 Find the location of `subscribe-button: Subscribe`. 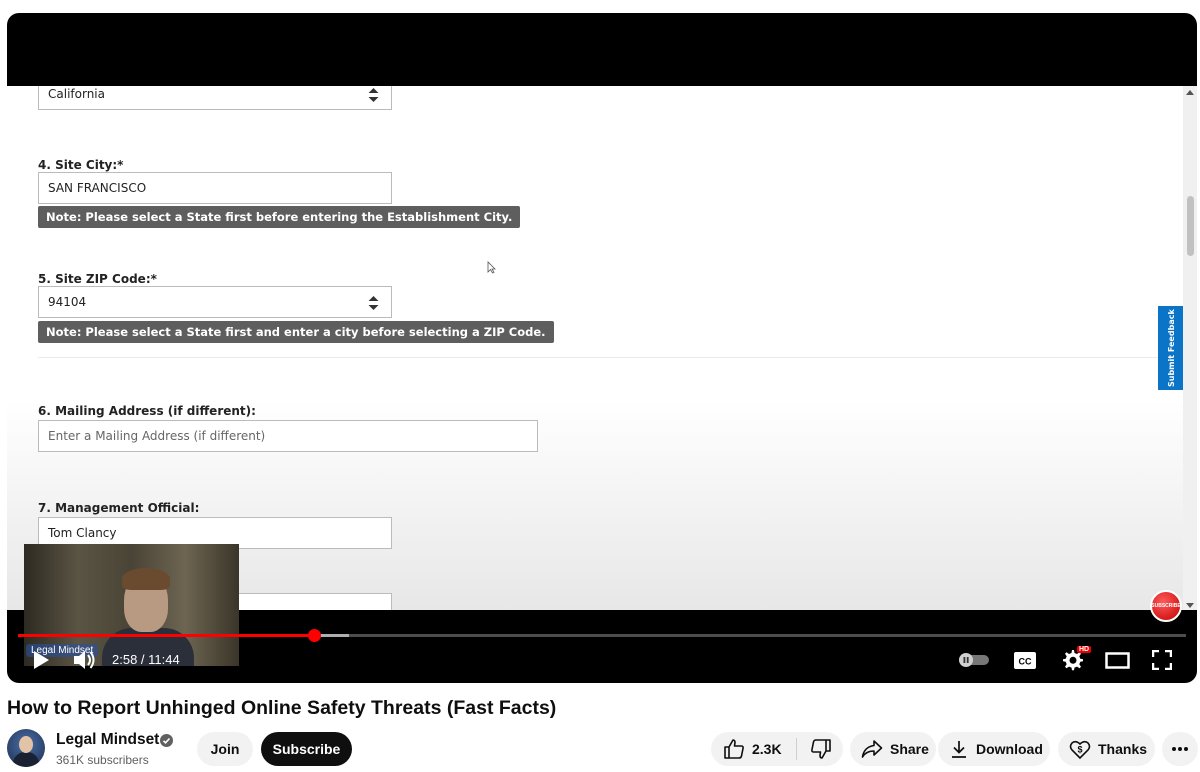

subscribe-button: Subscribe is located at coordinates (306, 749).